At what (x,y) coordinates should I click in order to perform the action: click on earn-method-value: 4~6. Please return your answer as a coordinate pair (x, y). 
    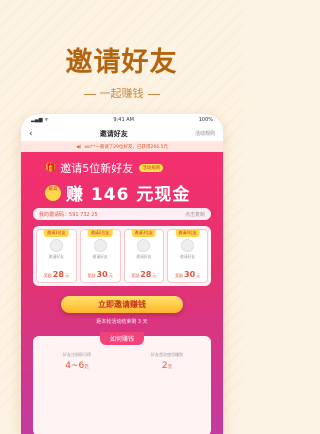
    Looking at the image, I should click on (75, 366).